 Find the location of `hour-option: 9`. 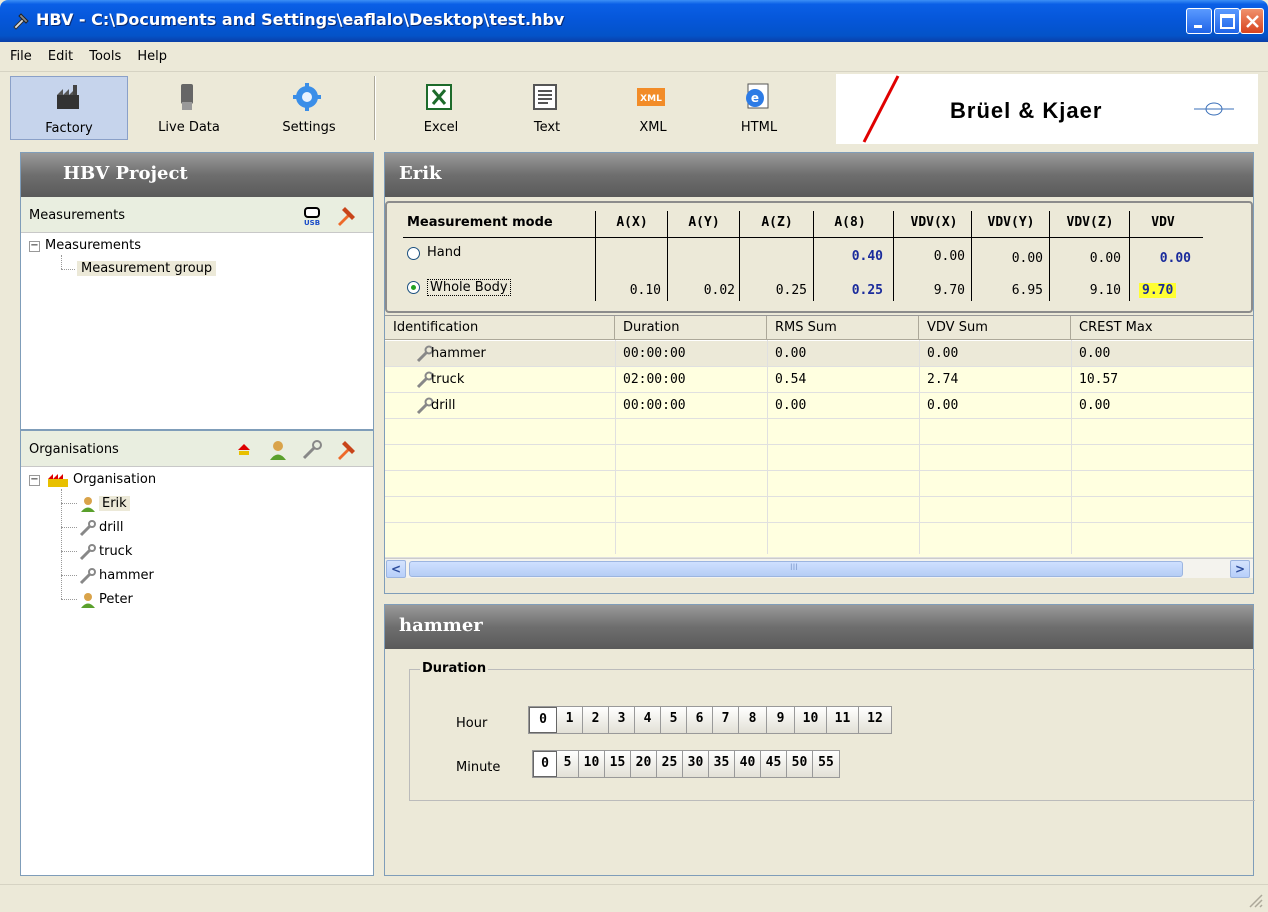

hour-option: 9 is located at coordinates (781, 720).